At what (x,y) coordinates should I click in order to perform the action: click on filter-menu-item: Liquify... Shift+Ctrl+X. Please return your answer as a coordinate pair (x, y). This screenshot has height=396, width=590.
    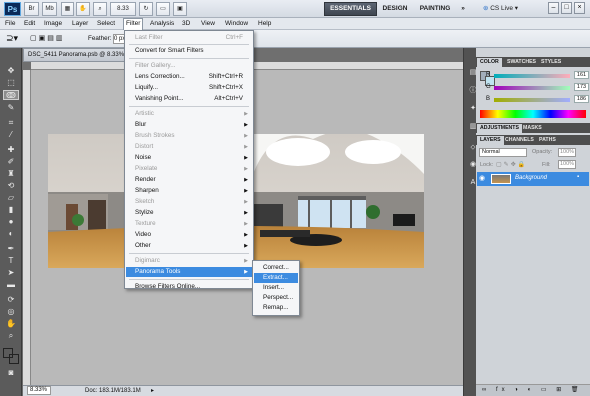
    Looking at the image, I should click on (189, 88).